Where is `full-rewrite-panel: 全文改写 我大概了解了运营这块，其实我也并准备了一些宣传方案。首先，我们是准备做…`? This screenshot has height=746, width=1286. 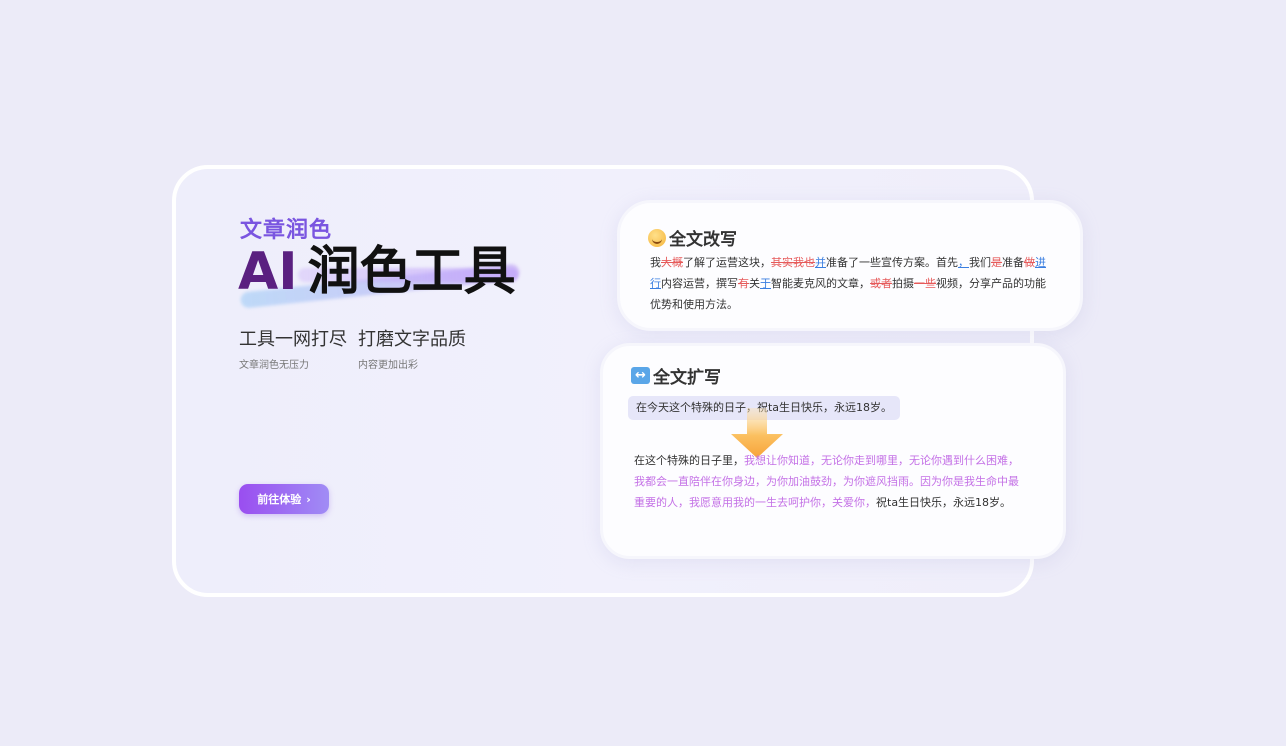
full-rewrite-panel: 全文改写 我大概了解了运营这块，其实我也并准备了一些宣传方案。首先，我们是准备做… is located at coordinates (850, 265).